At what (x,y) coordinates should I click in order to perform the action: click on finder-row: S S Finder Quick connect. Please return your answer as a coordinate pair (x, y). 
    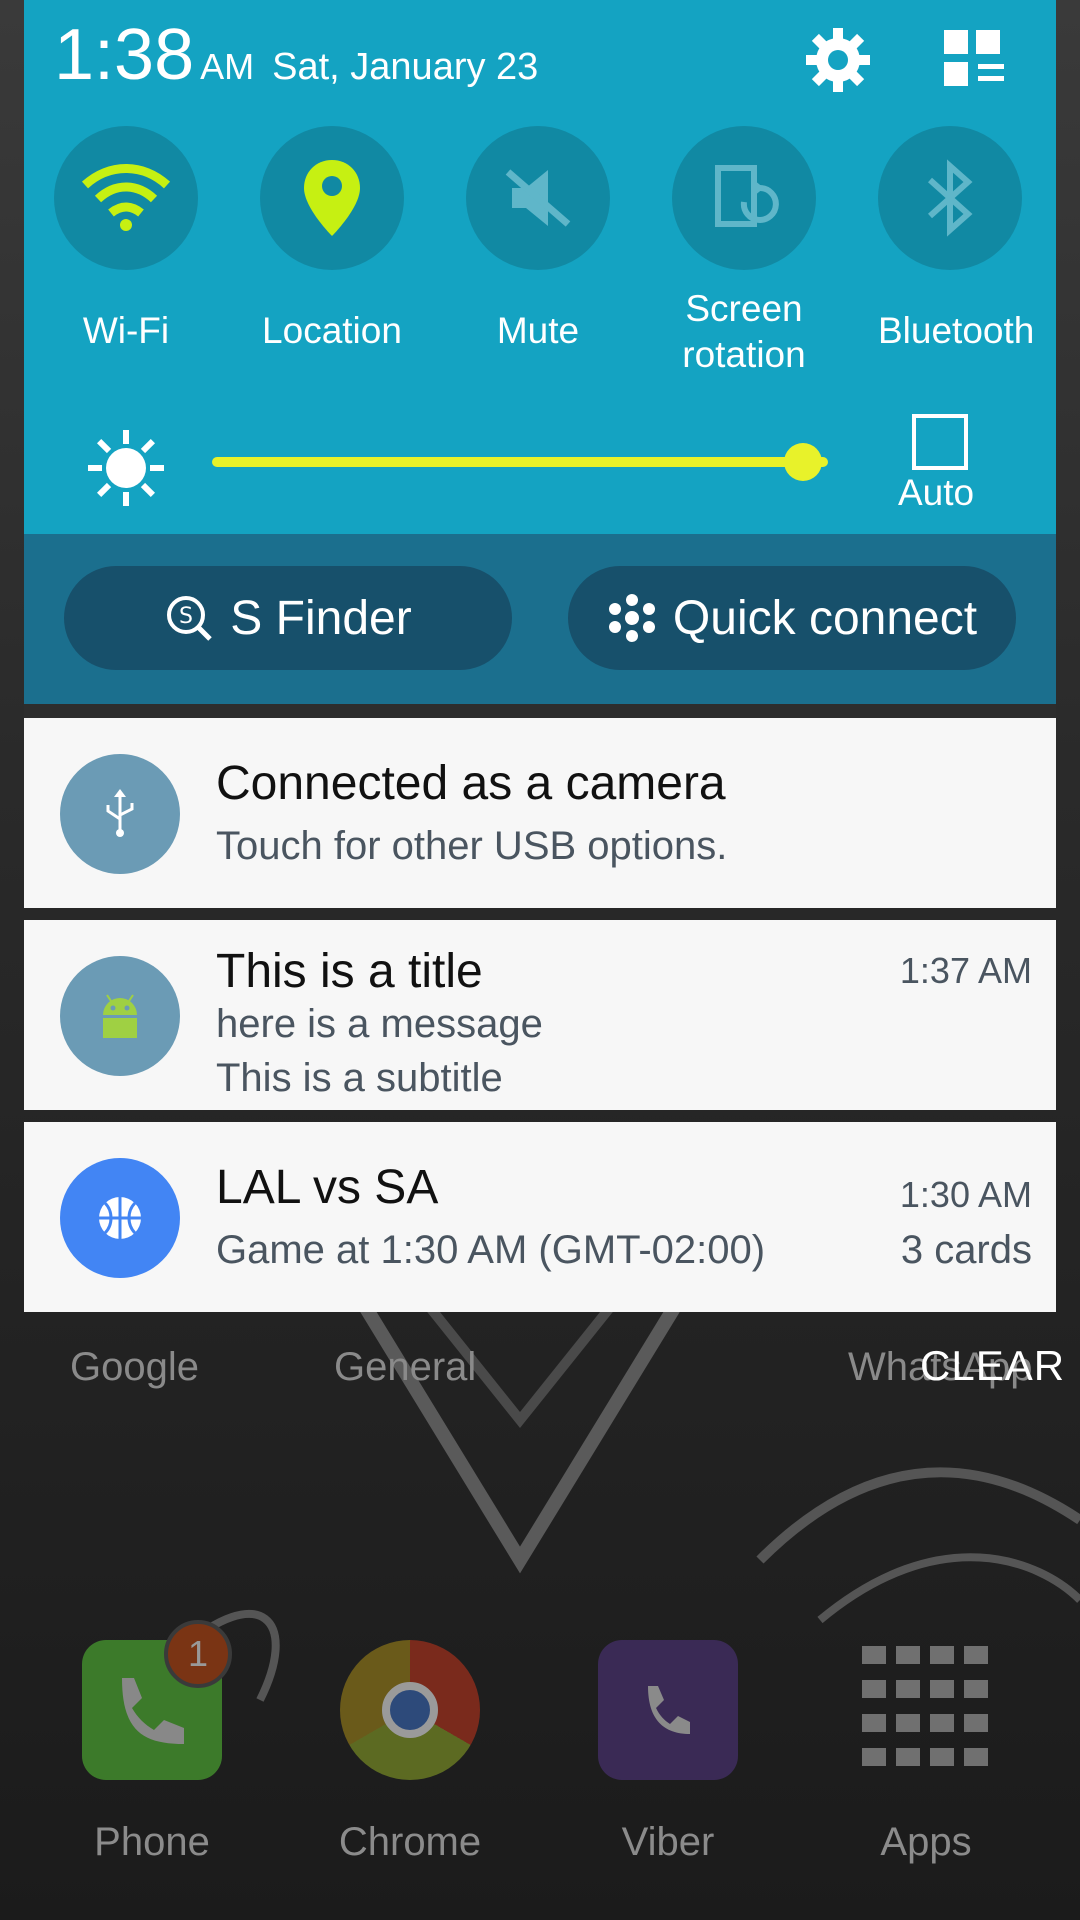
    Looking at the image, I should click on (540, 619).